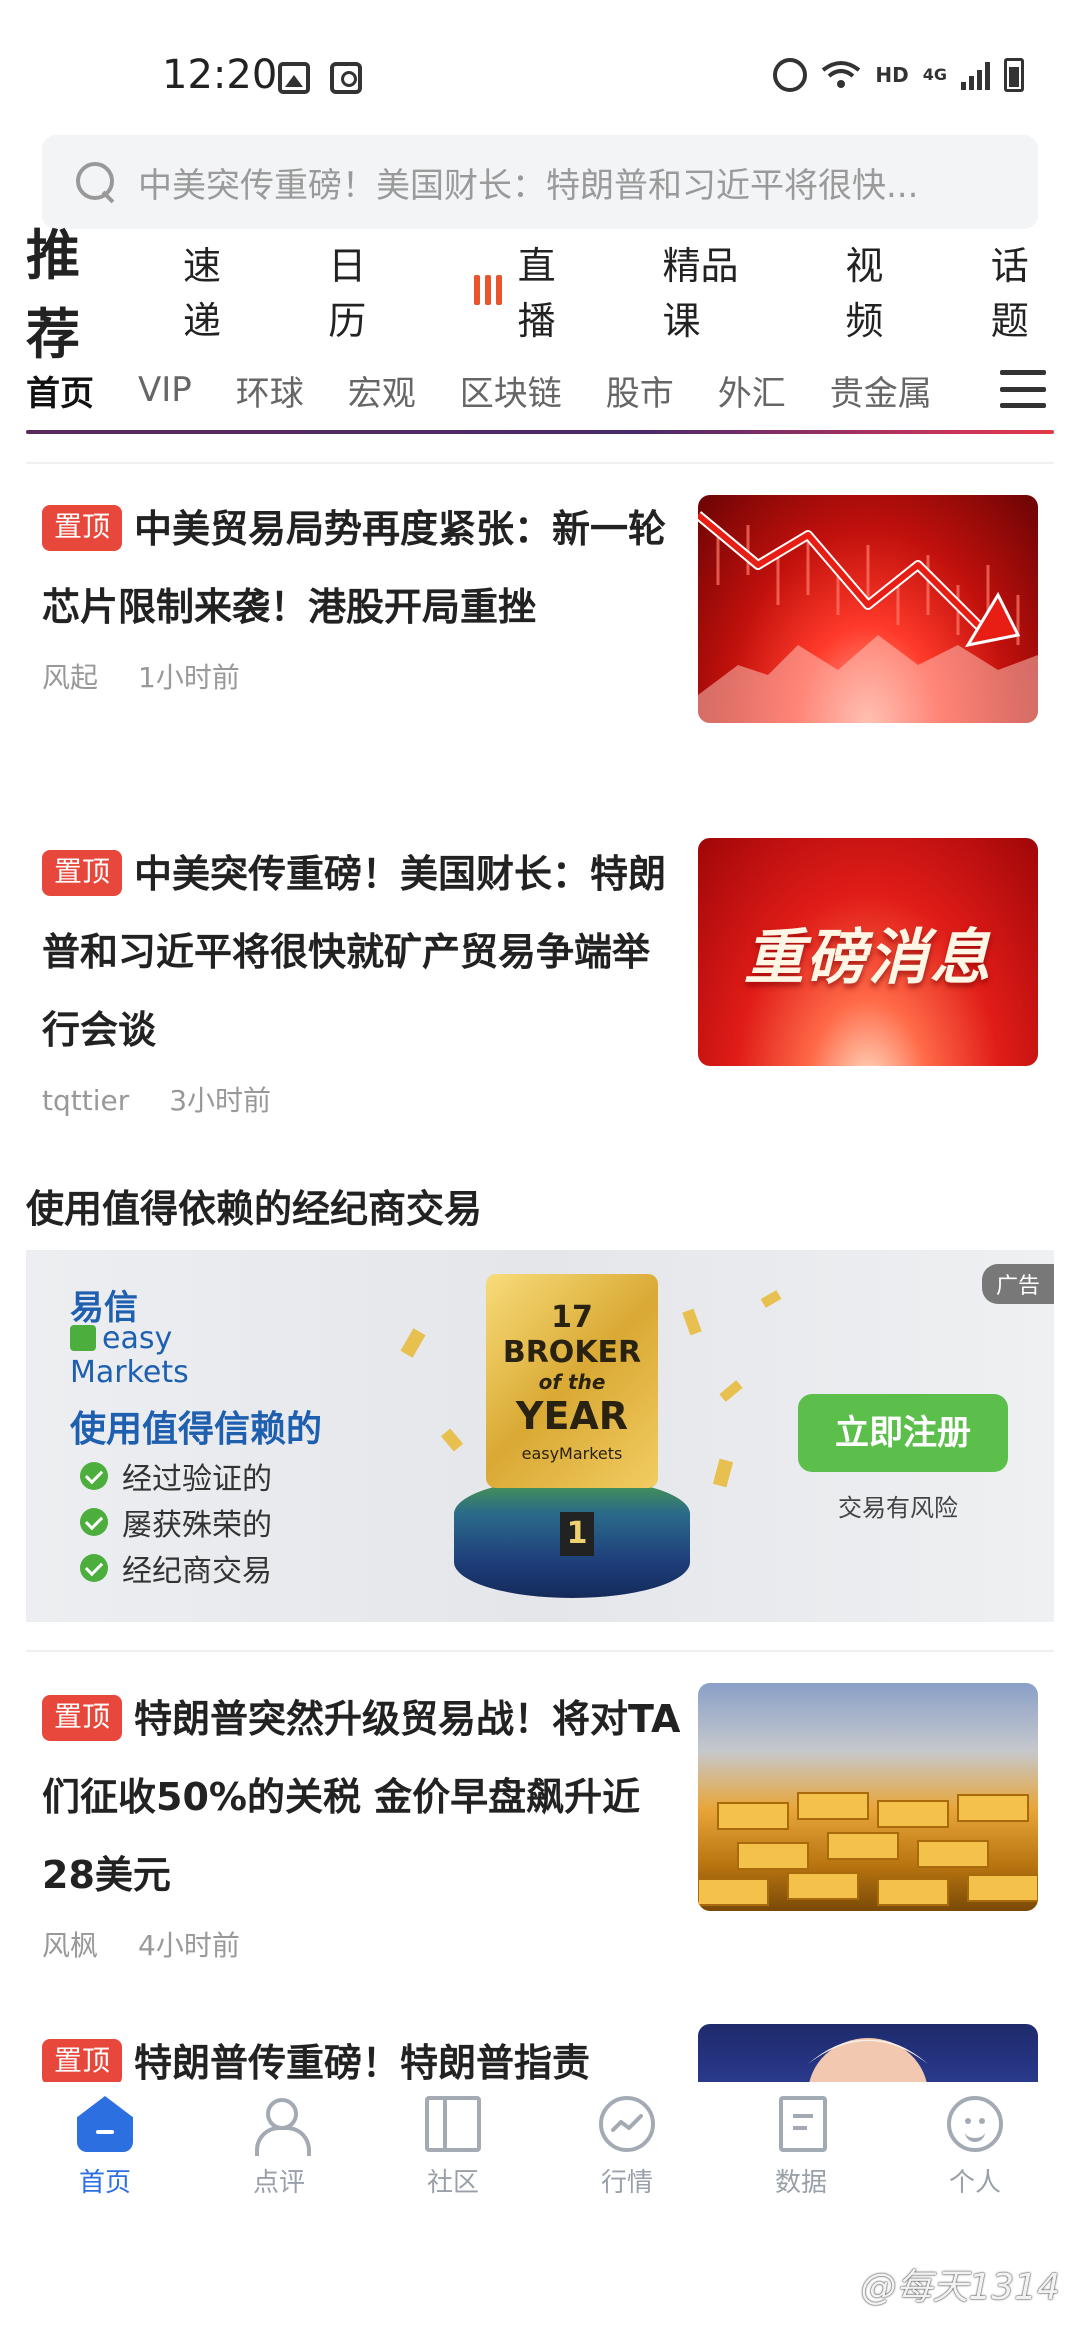 This screenshot has width=1080, height=2340. I want to click on home-icon, so click(105, 2124).